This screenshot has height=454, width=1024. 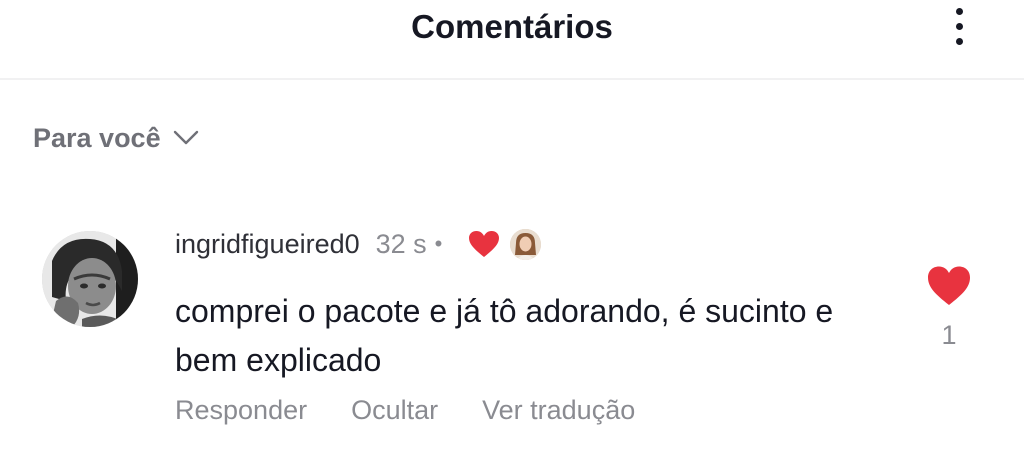 I want to click on creator-avatar, so click(x=526, y=244).